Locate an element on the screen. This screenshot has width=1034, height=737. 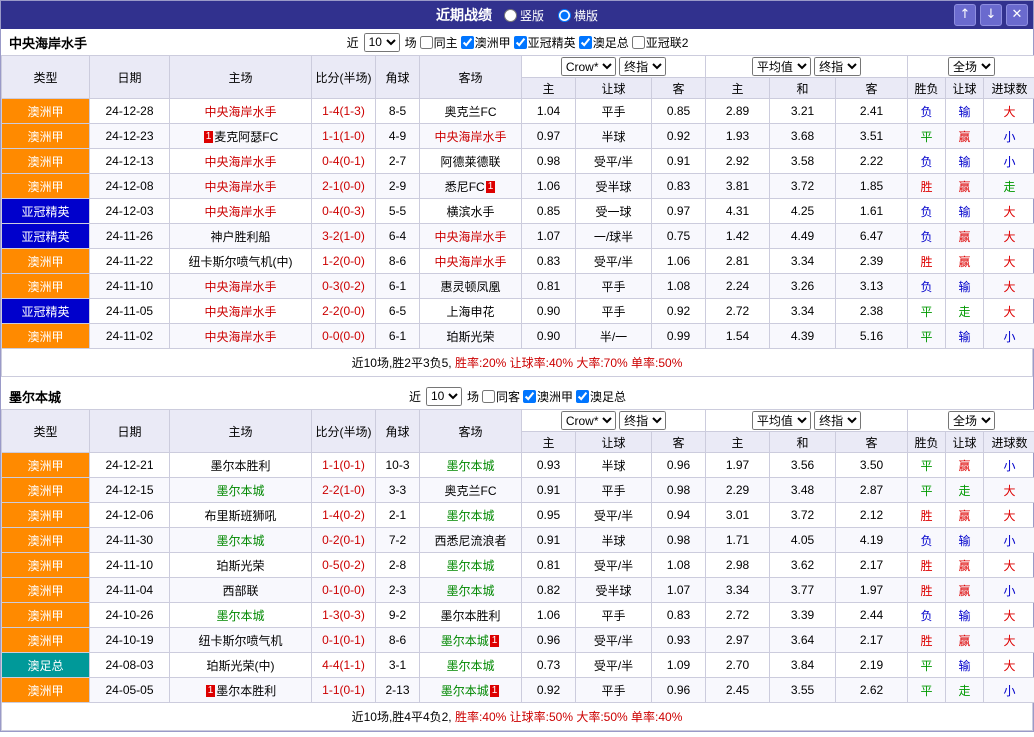
away-team-cell: 上海申花 is located at coordinates (470, 311).